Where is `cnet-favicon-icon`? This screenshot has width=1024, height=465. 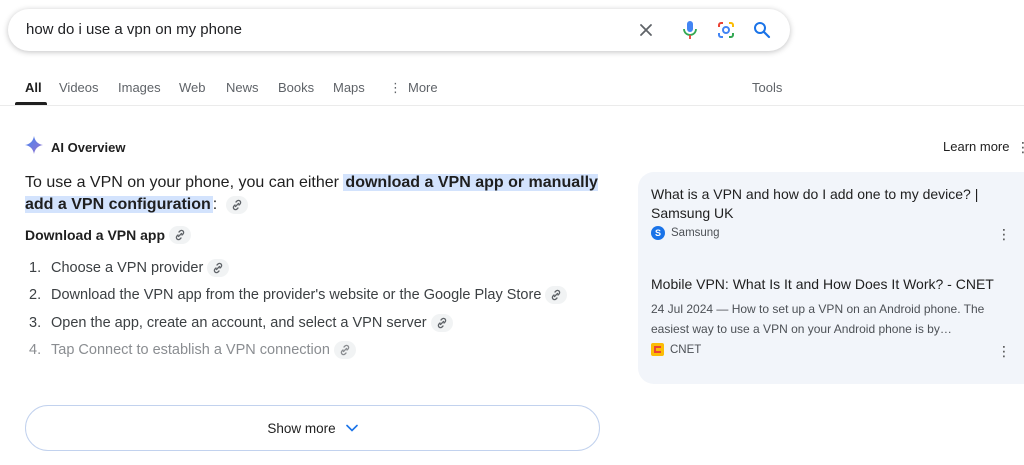 cnet-favicon-icon is located at coordinates (657, 349).